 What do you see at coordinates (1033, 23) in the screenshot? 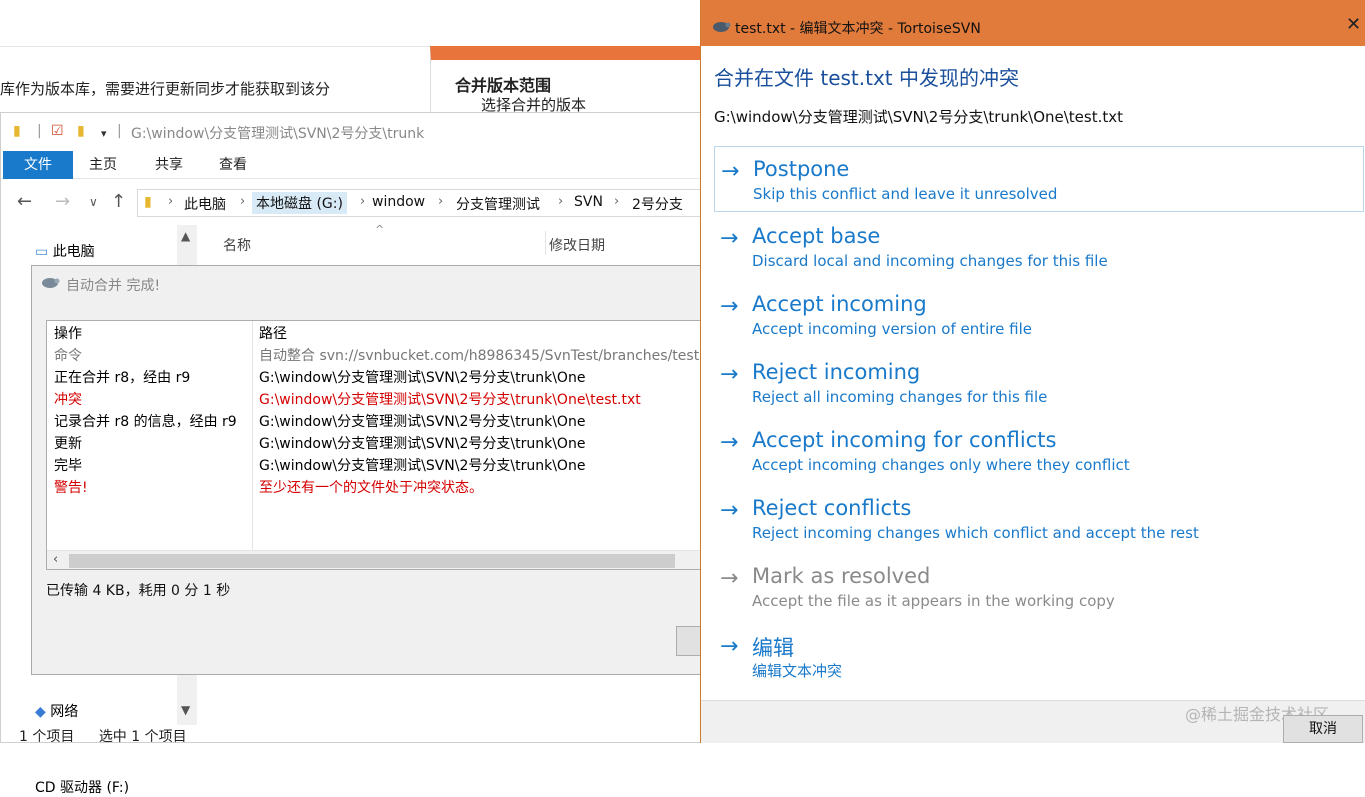
I see `dialog-titlebar: test.txt - 编辑文本冲突 - TortoiseSVN ✕` at bounding box center [1033, 23].